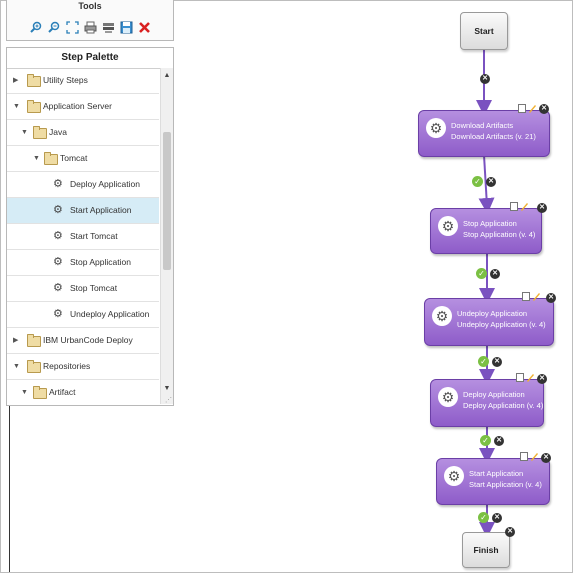 This screenshot has height=573, width=573. What do you see at coordinates (83, 133) in the screenshot?
I see `tree-item-java: ▼ Java` at bounding box center [83, 133].